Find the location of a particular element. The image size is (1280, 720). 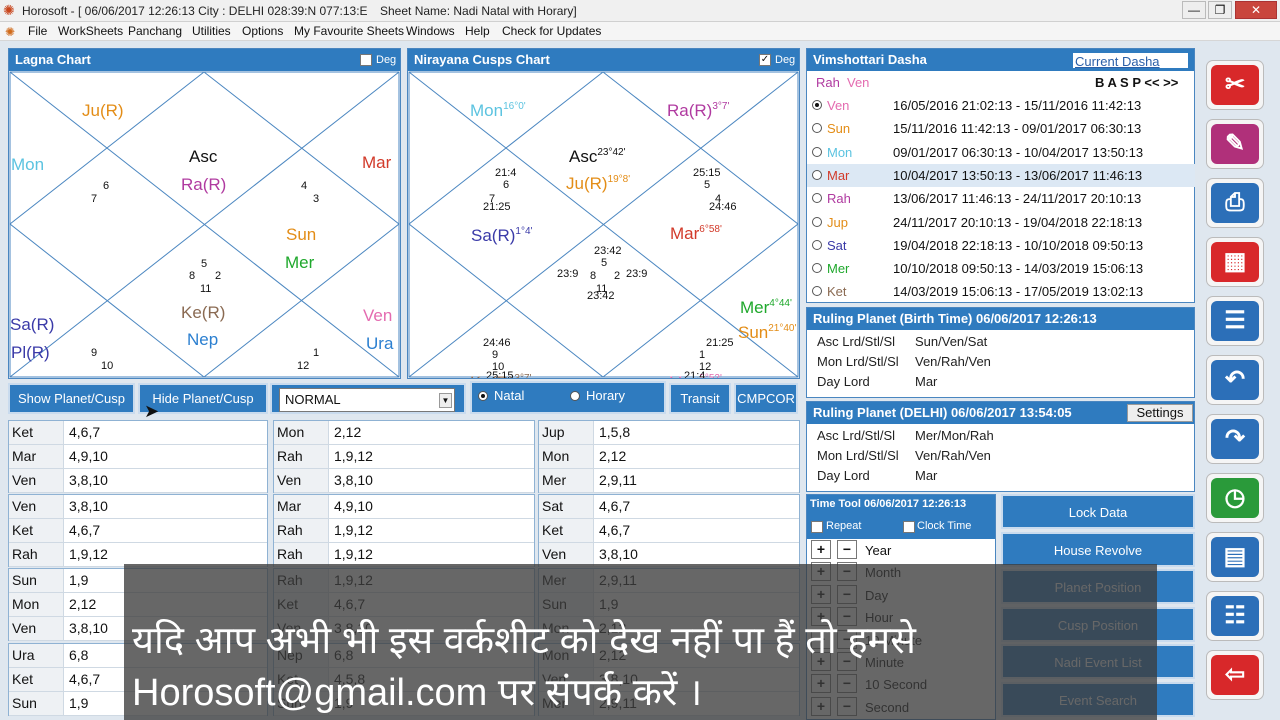

menu-check-updates: Check for Updates is located at coordinates (551, 31).